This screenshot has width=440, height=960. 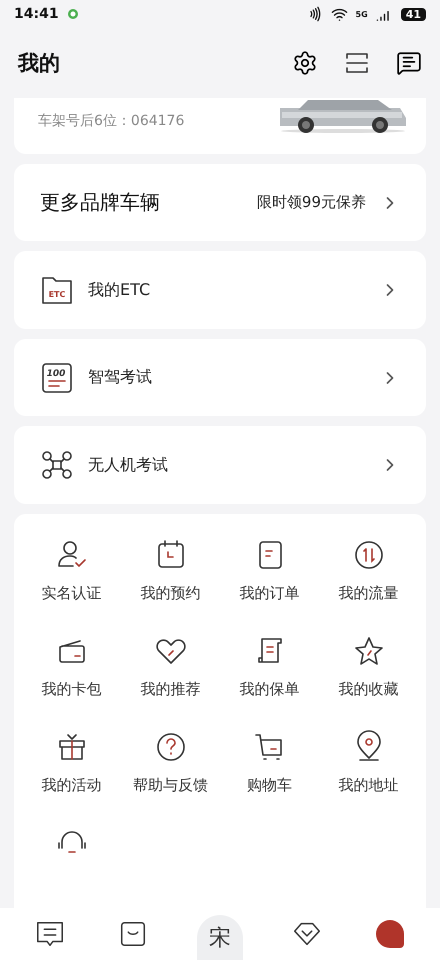 What do you see at coordinates (357, 63) in the screenshot?
I see `scan-icon` at bounding box center [357, 63].